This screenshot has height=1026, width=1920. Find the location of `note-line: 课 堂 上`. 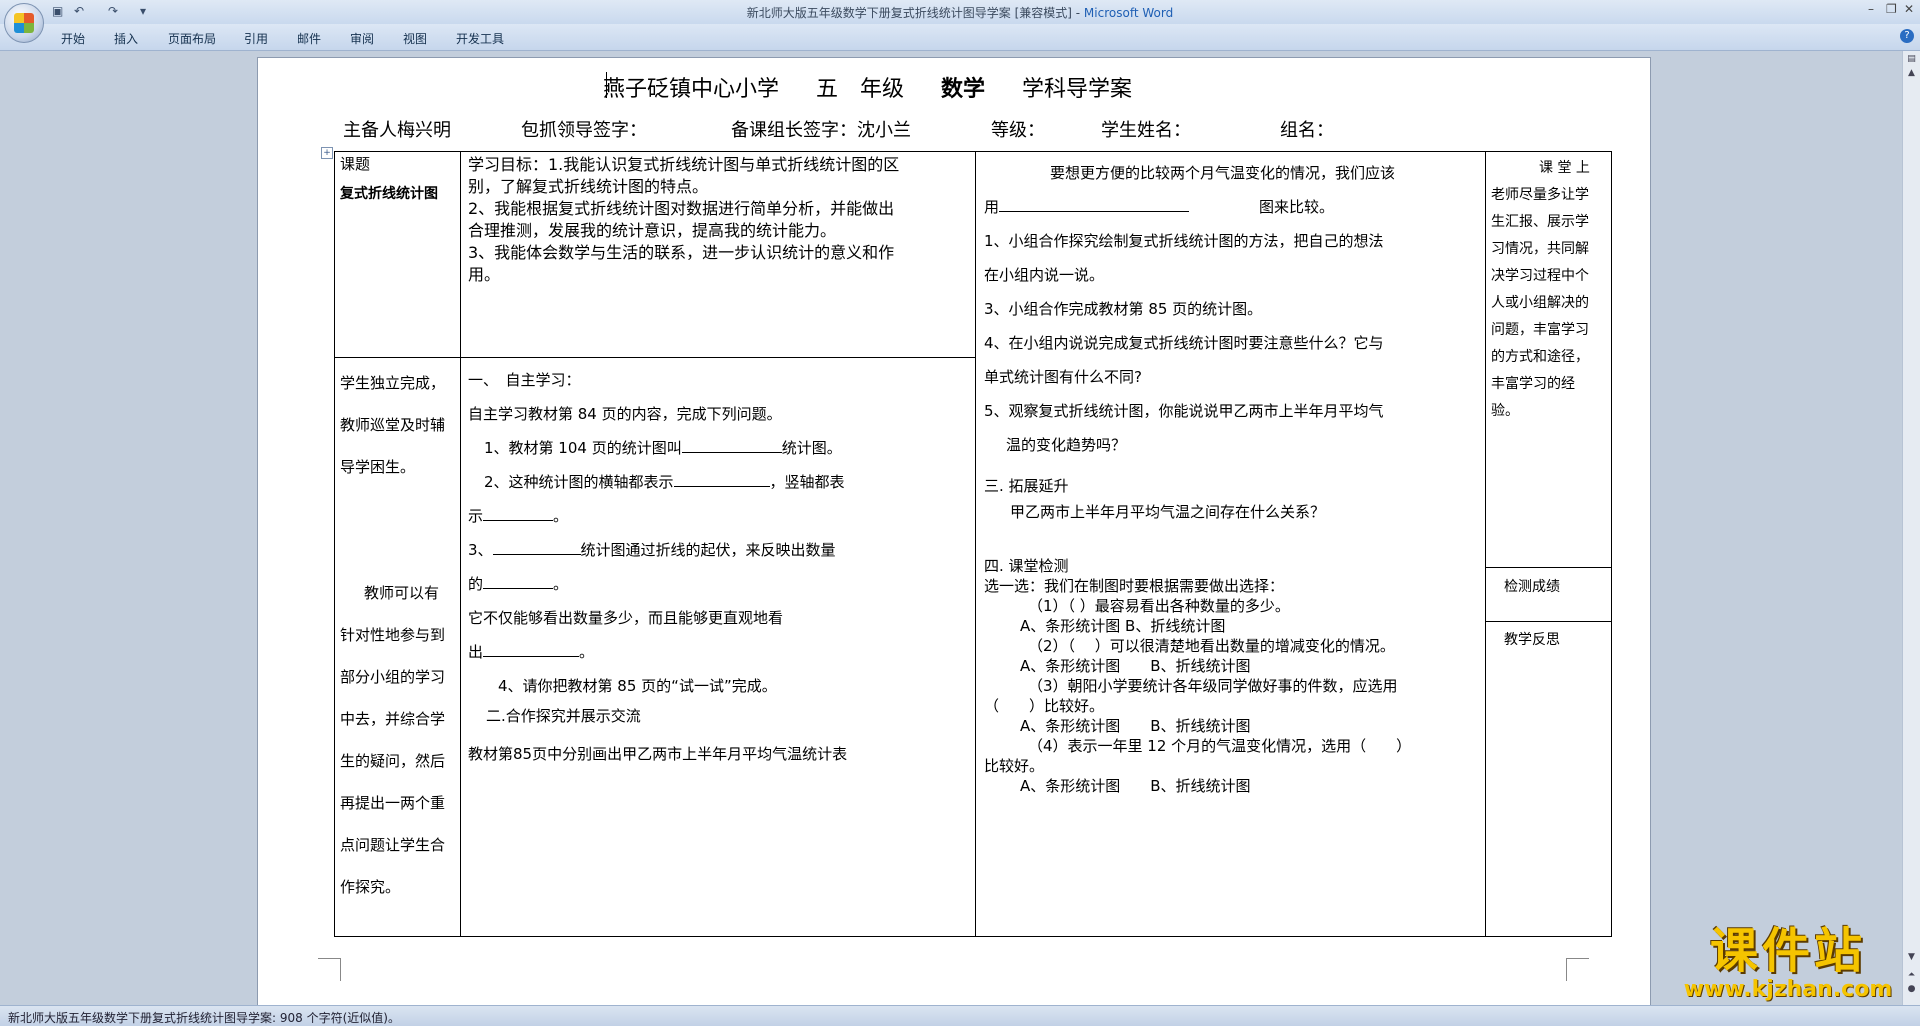

note-line: 课 堂 上 is located at coordinates (1564, 168).